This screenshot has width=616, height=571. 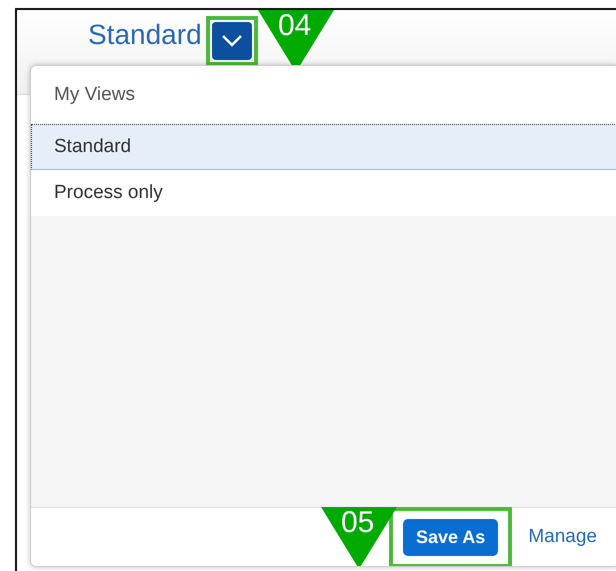 What do you see at coordinates (323, 147) in the screenshot?
I see `view-item: Standard` at bounding box center [323, 147].